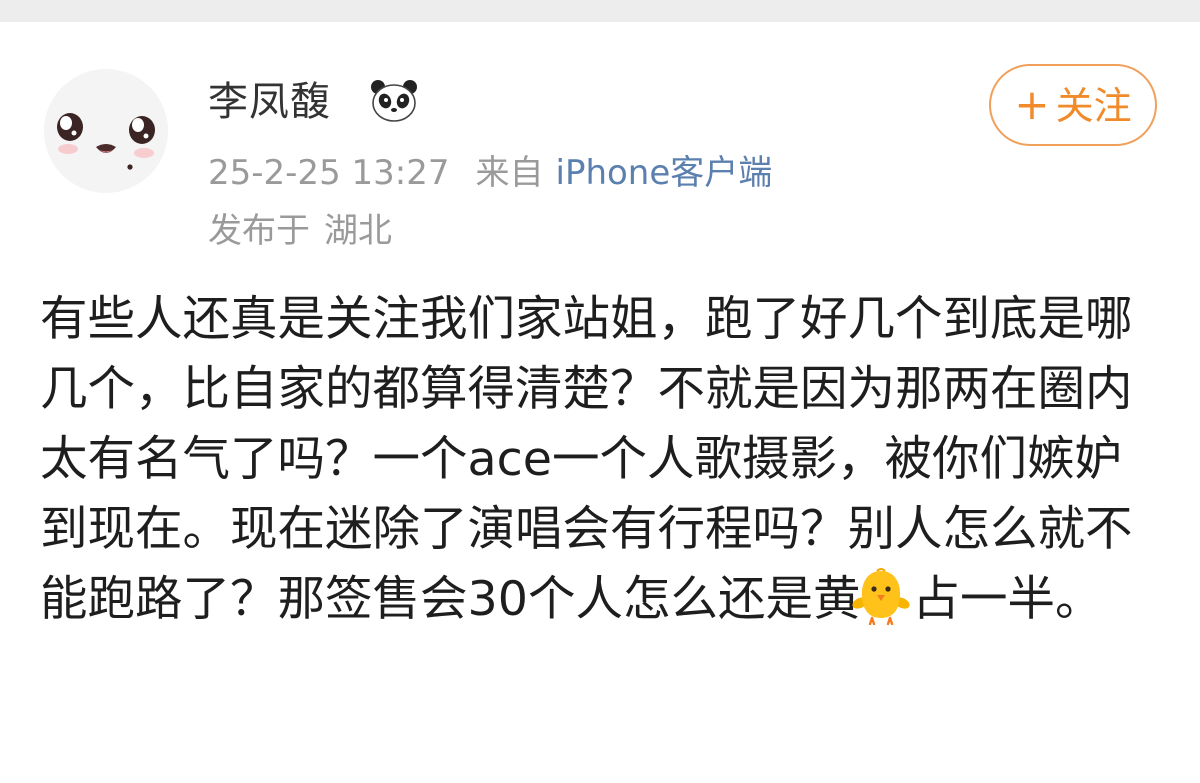  I want to click on follow-button: + 关注, so click(1073, 105).